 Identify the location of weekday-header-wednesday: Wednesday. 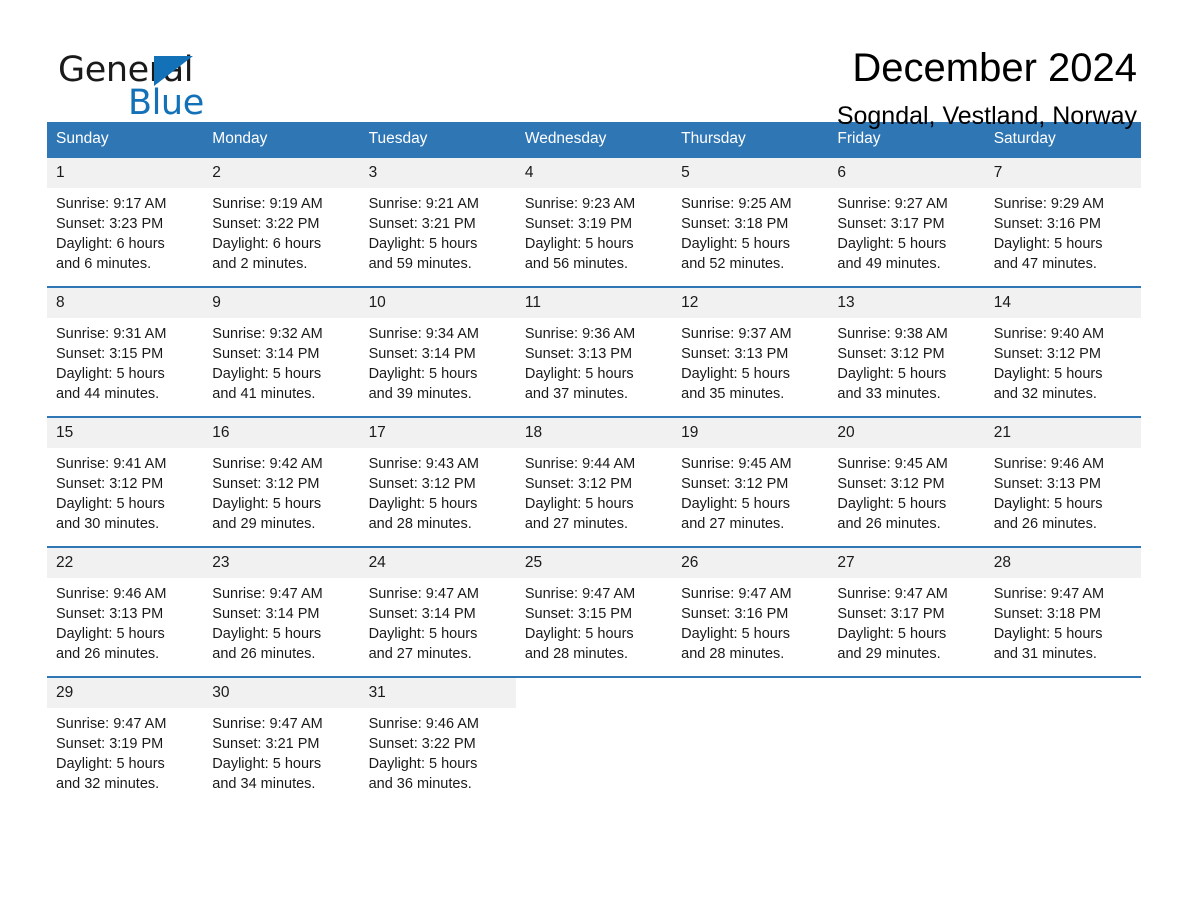
(565, 138).